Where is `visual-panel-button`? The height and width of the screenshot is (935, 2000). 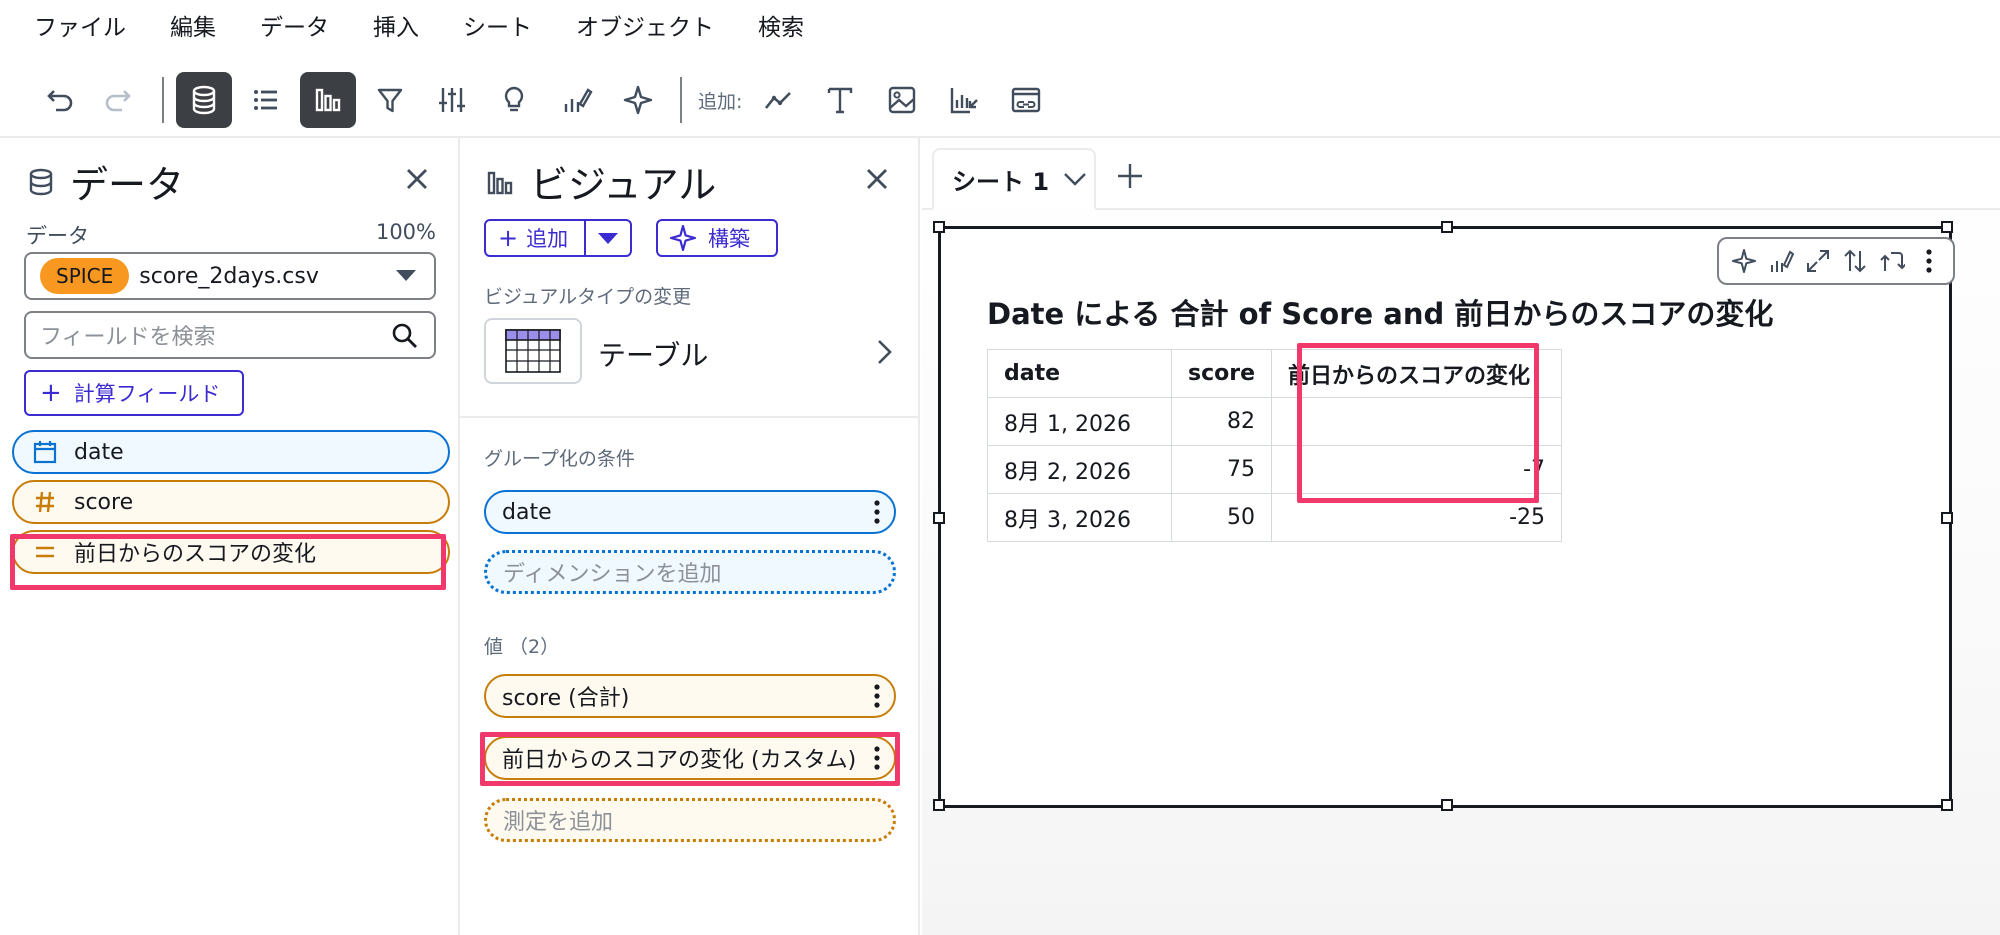
visual-panel-button is located at coordinates (328, 100).